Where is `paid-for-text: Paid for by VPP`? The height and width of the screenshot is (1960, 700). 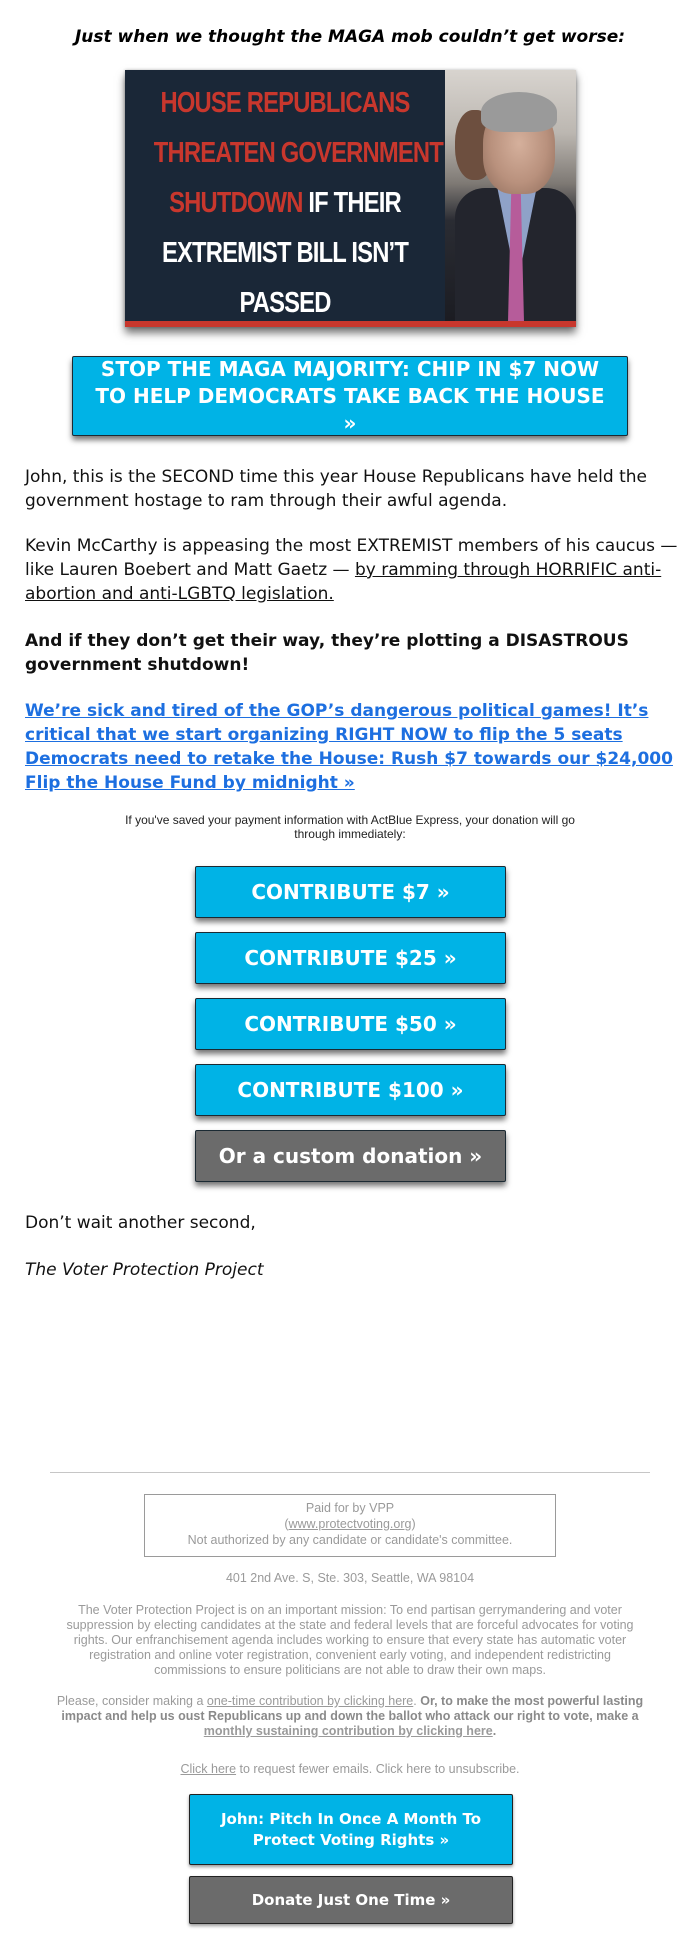 paid-for-text: Paid for by VPP is located at coordinates (350, 1508).